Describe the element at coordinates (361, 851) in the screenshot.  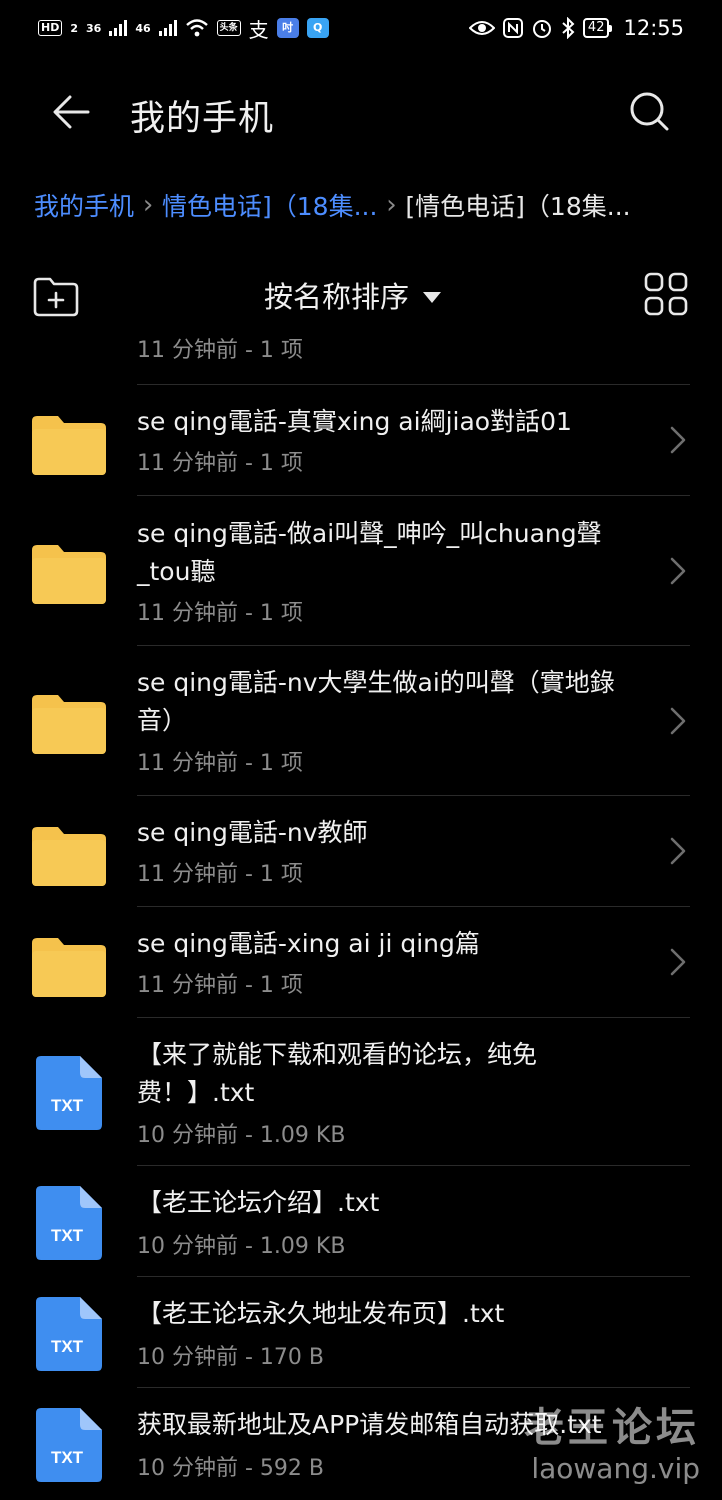
I see `list-item-folder: se qing電話-nv教師 11 分钟前 - 1 项` at that location.